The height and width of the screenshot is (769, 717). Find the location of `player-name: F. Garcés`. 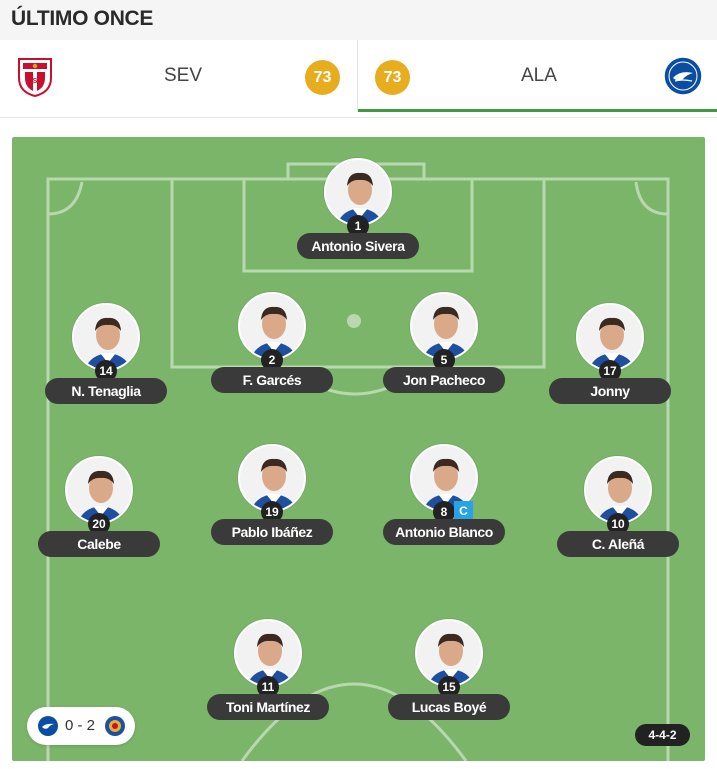

player-name: F. Garcés is located at coordinates (272, 380).